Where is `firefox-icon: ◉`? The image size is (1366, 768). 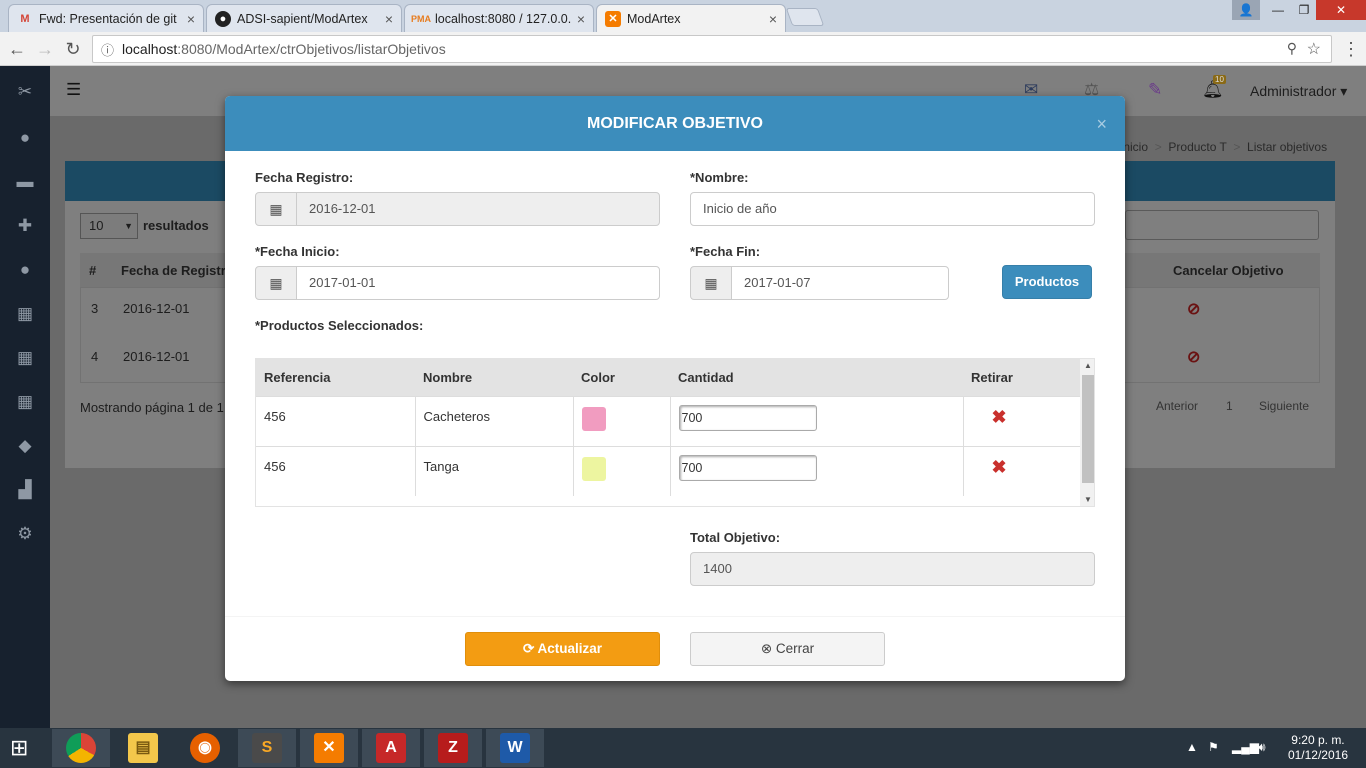 firefox-icon: ◉ is located at coordinates (205, 748).